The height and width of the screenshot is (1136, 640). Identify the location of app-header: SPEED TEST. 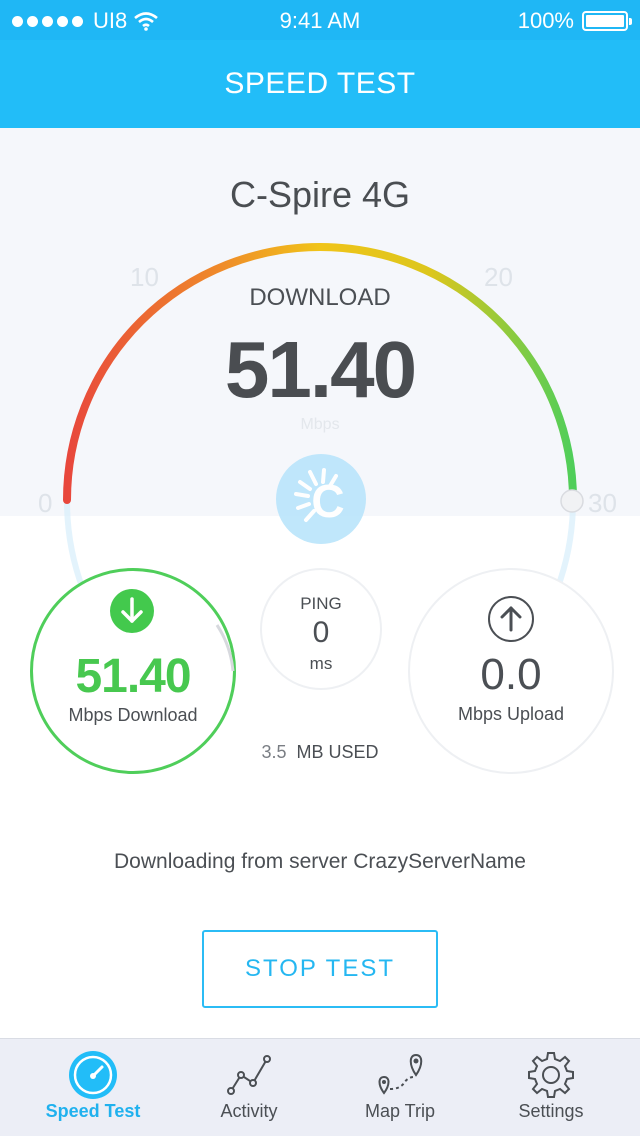
(320, 84).